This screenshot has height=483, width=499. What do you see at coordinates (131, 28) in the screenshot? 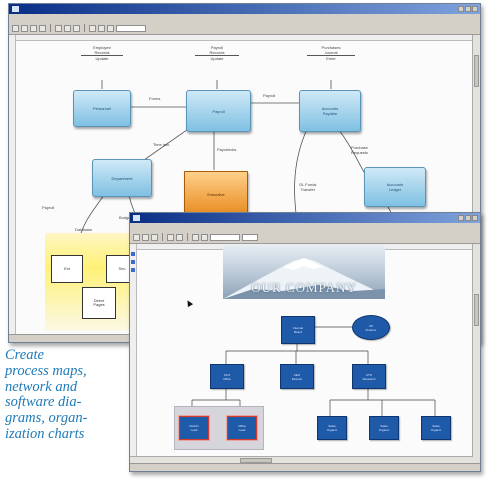
I see `zoom-combo` at bounding box center [131, 28].